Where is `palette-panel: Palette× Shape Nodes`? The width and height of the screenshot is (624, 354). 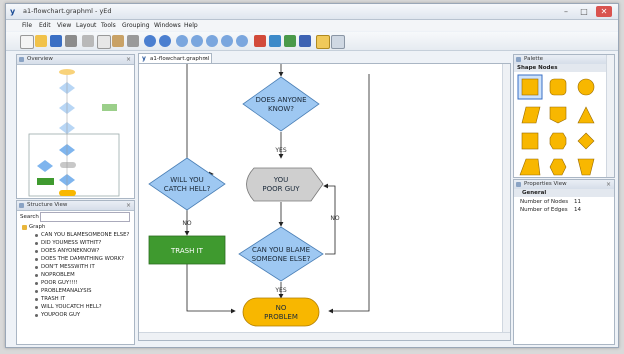
palette-panel: Palette× Shape Nodes is located at coordinates (564, 116).